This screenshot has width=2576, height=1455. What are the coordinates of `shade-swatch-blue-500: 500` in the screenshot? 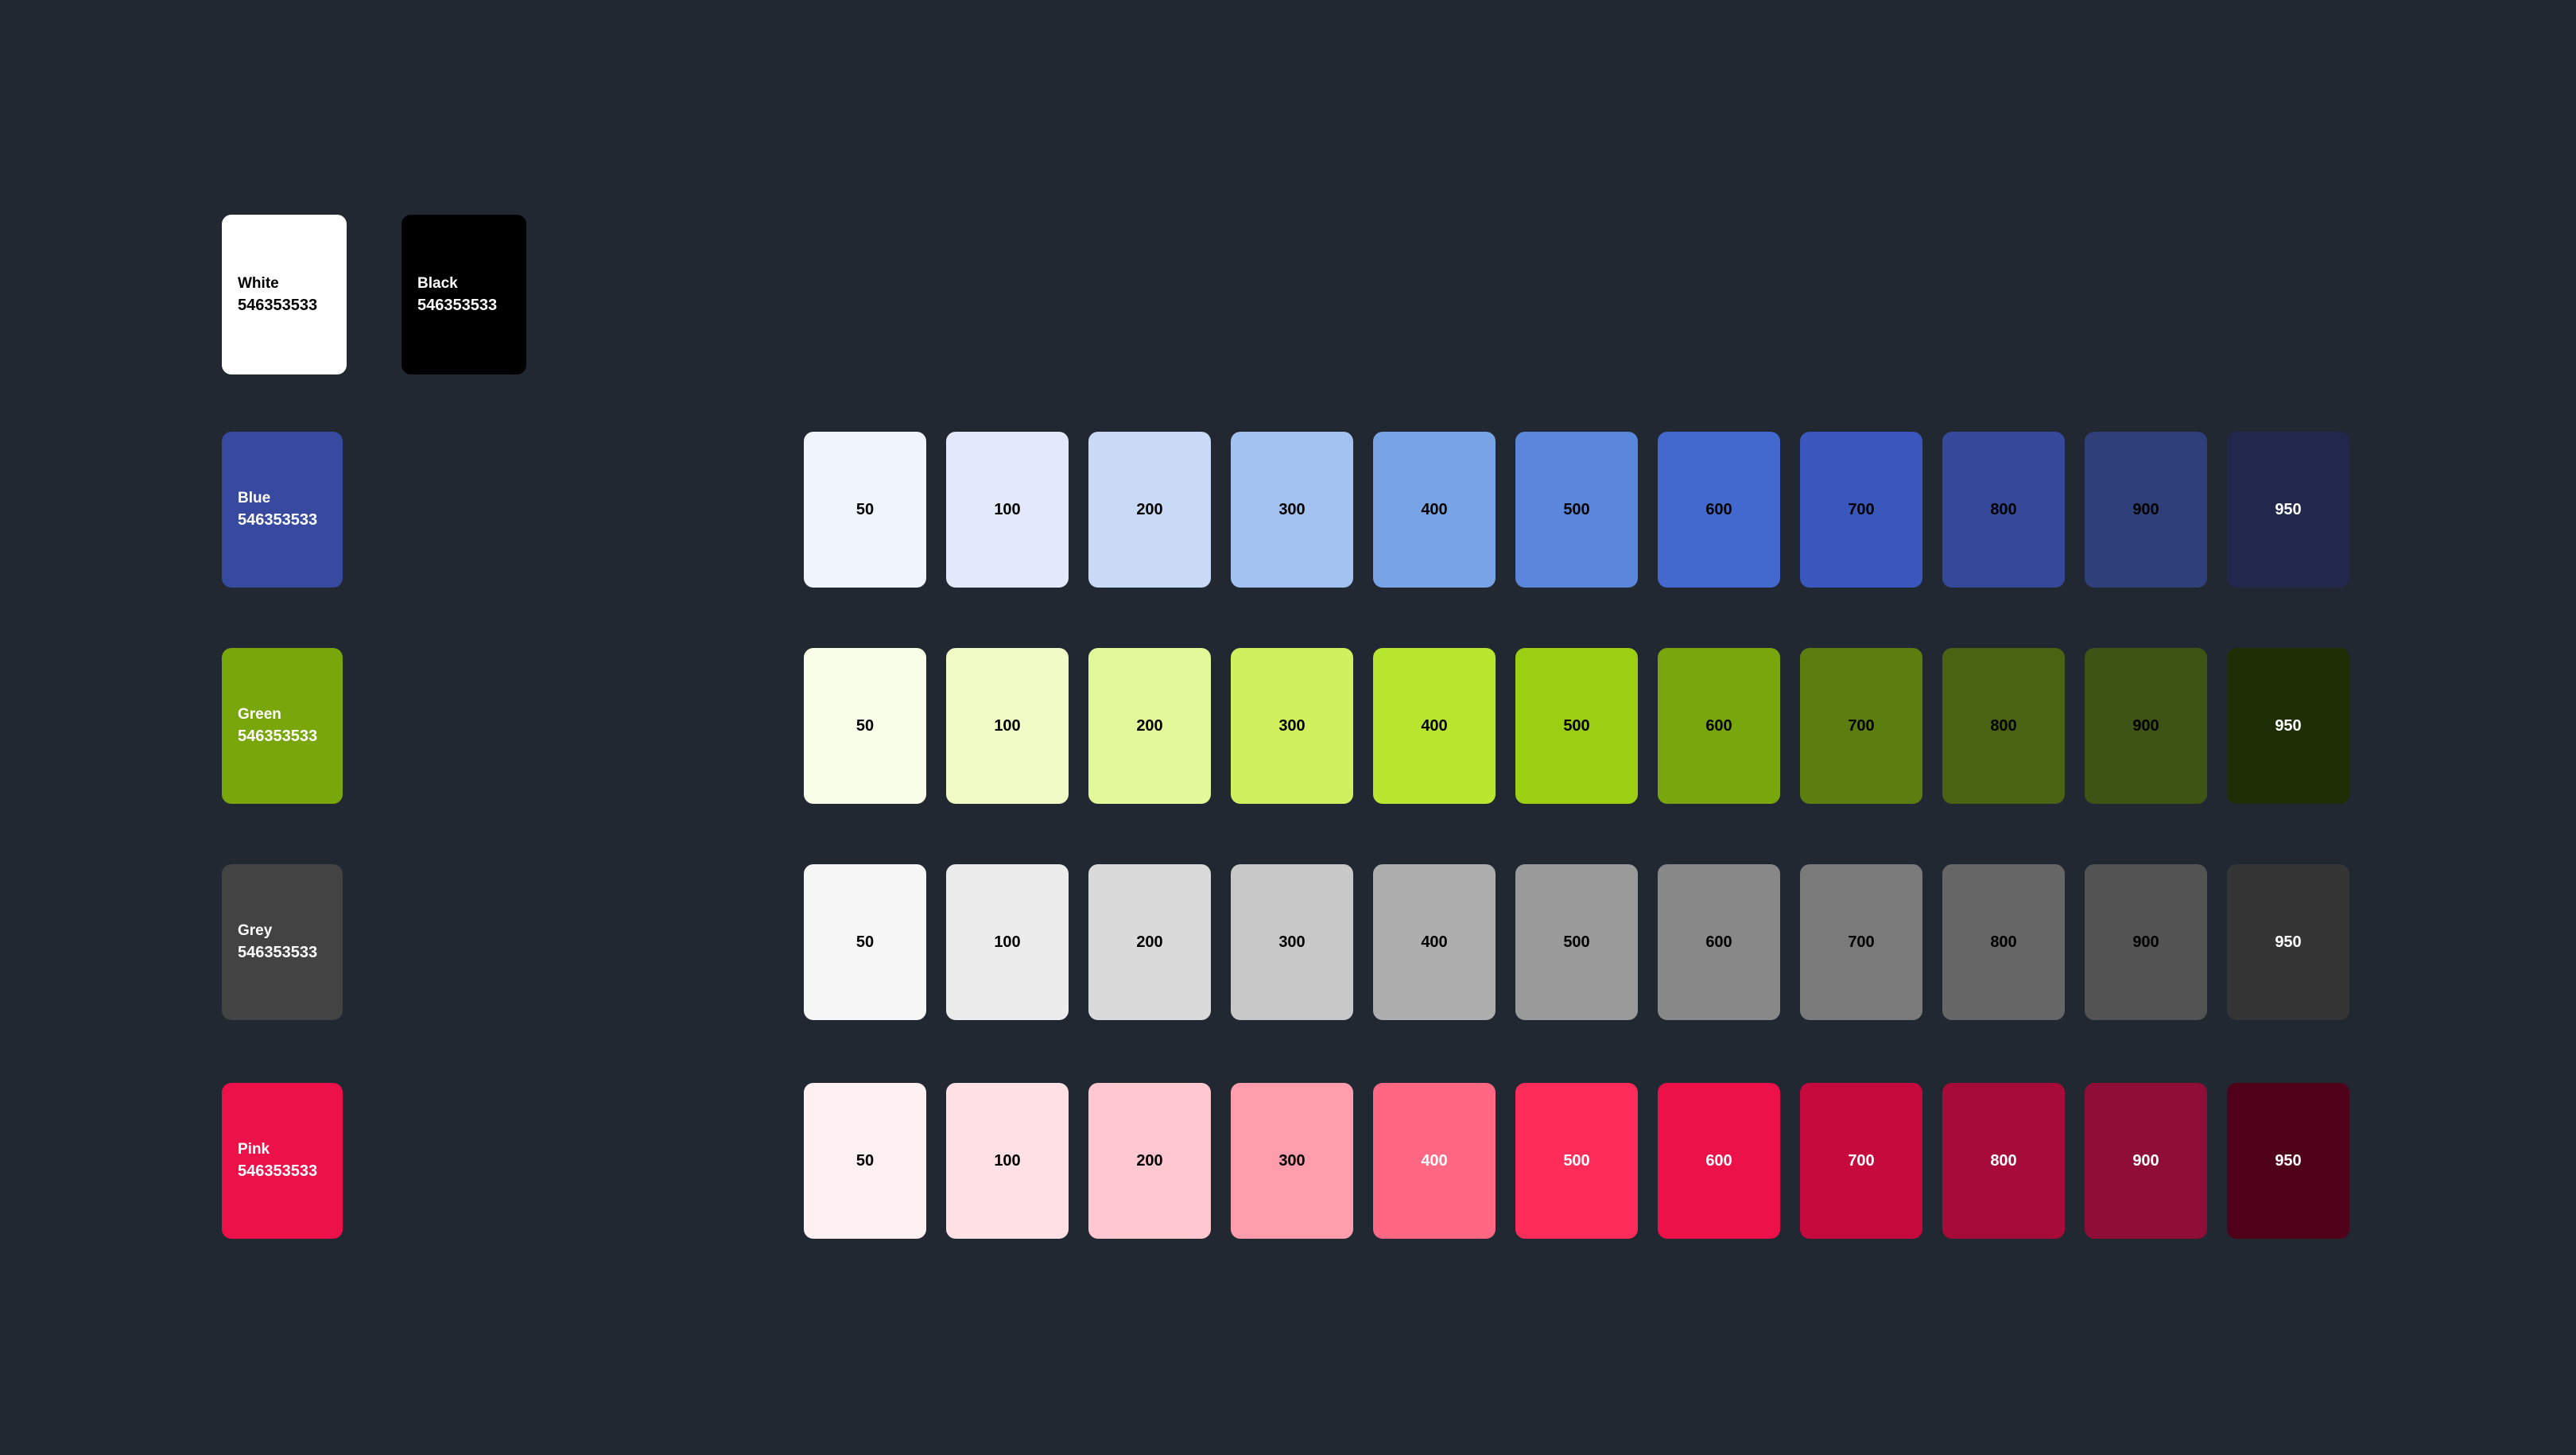 It's located at (1577, 510).